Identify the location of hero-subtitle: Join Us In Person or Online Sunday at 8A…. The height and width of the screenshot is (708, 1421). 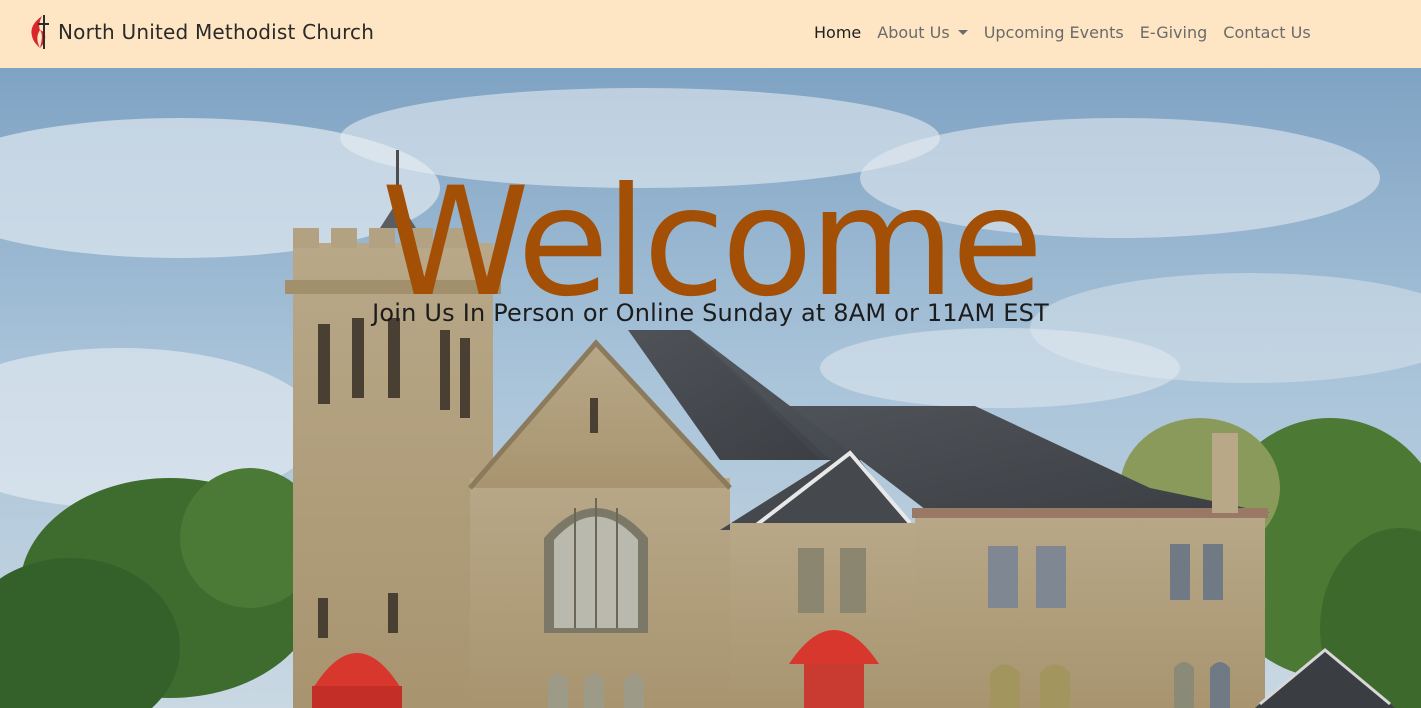
(710, 313).